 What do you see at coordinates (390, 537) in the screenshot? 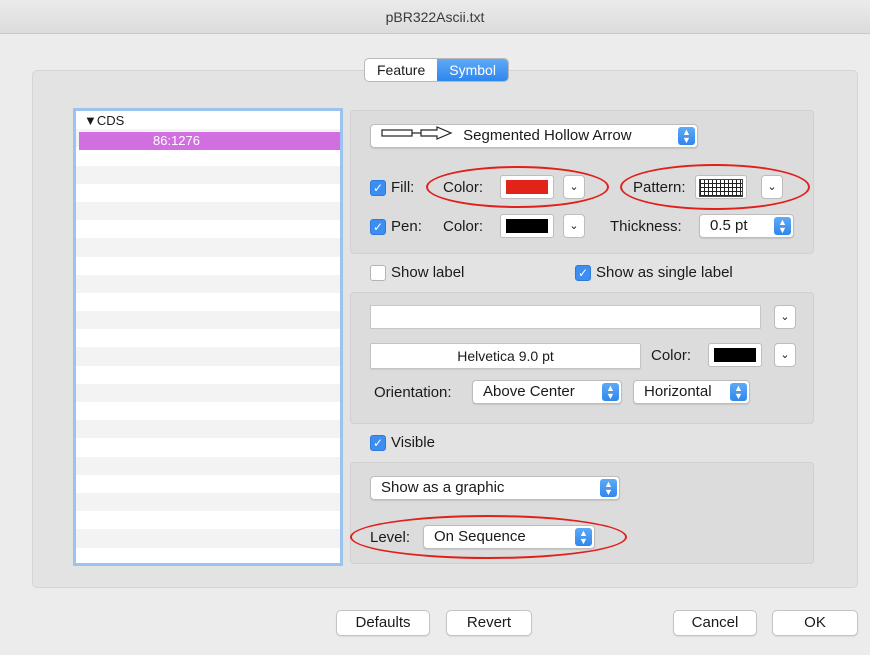
I see `level-label: Level:` at bounding box center [390, 537].